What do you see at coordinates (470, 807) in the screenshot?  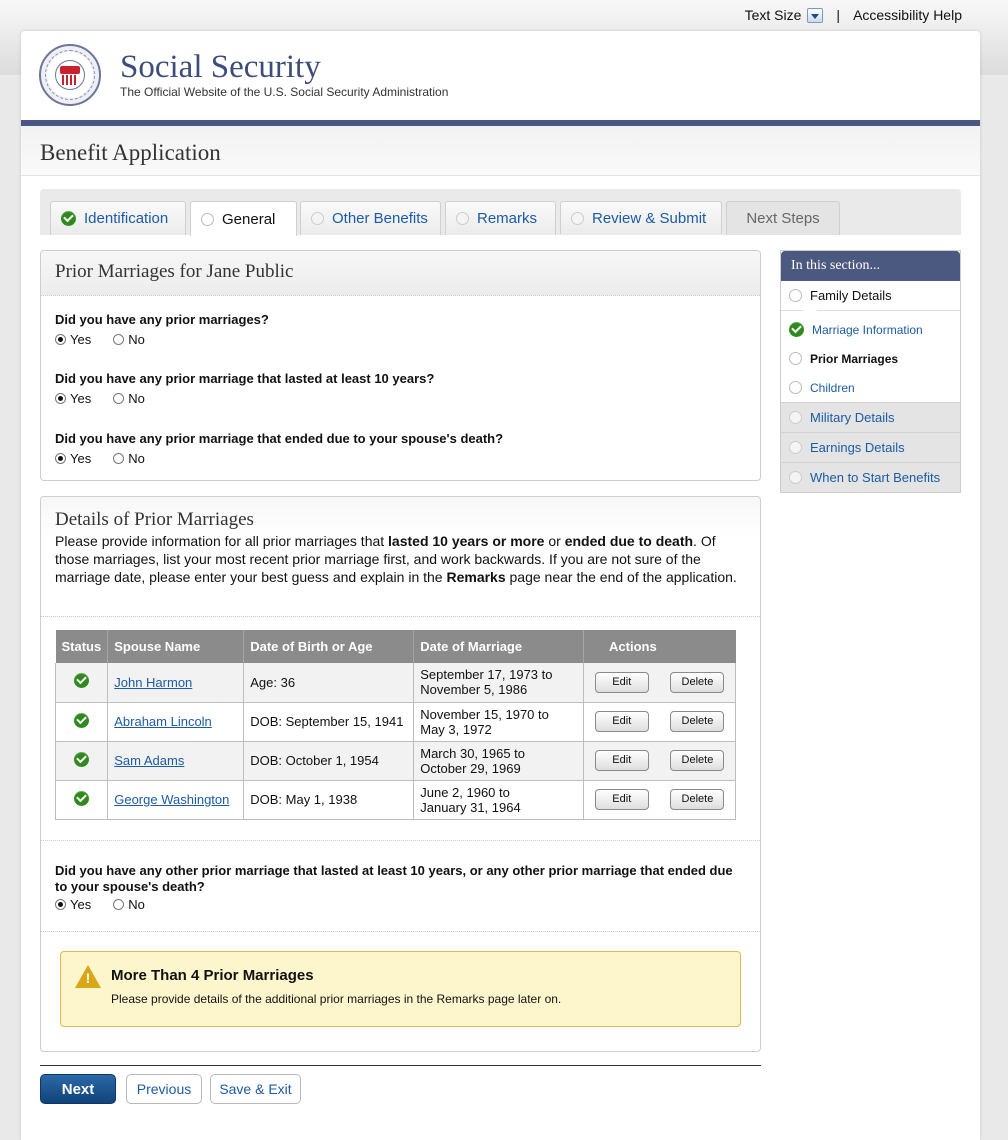 I see `marriage-end: January 31, 1964` at bounding box center [470, 807].